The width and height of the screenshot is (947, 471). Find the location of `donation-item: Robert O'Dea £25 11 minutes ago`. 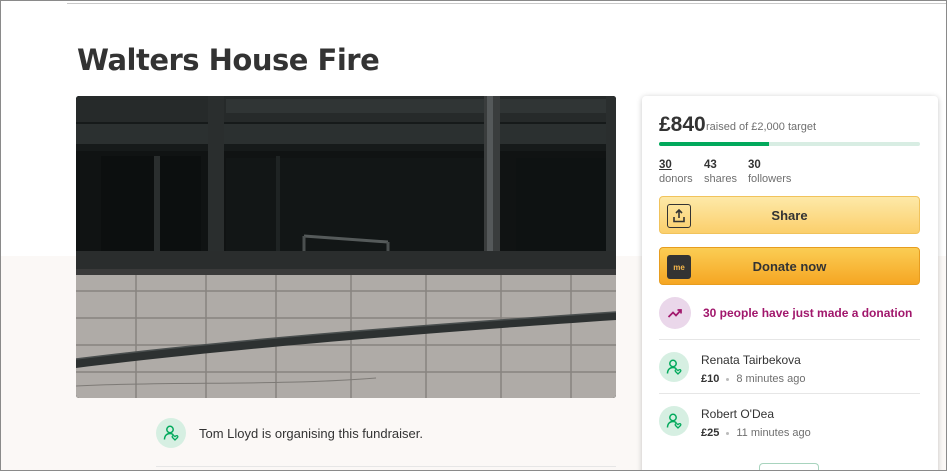

donation-item: Robert O'Dea £25 11 minutes ago is located at coordinates (735, 423).